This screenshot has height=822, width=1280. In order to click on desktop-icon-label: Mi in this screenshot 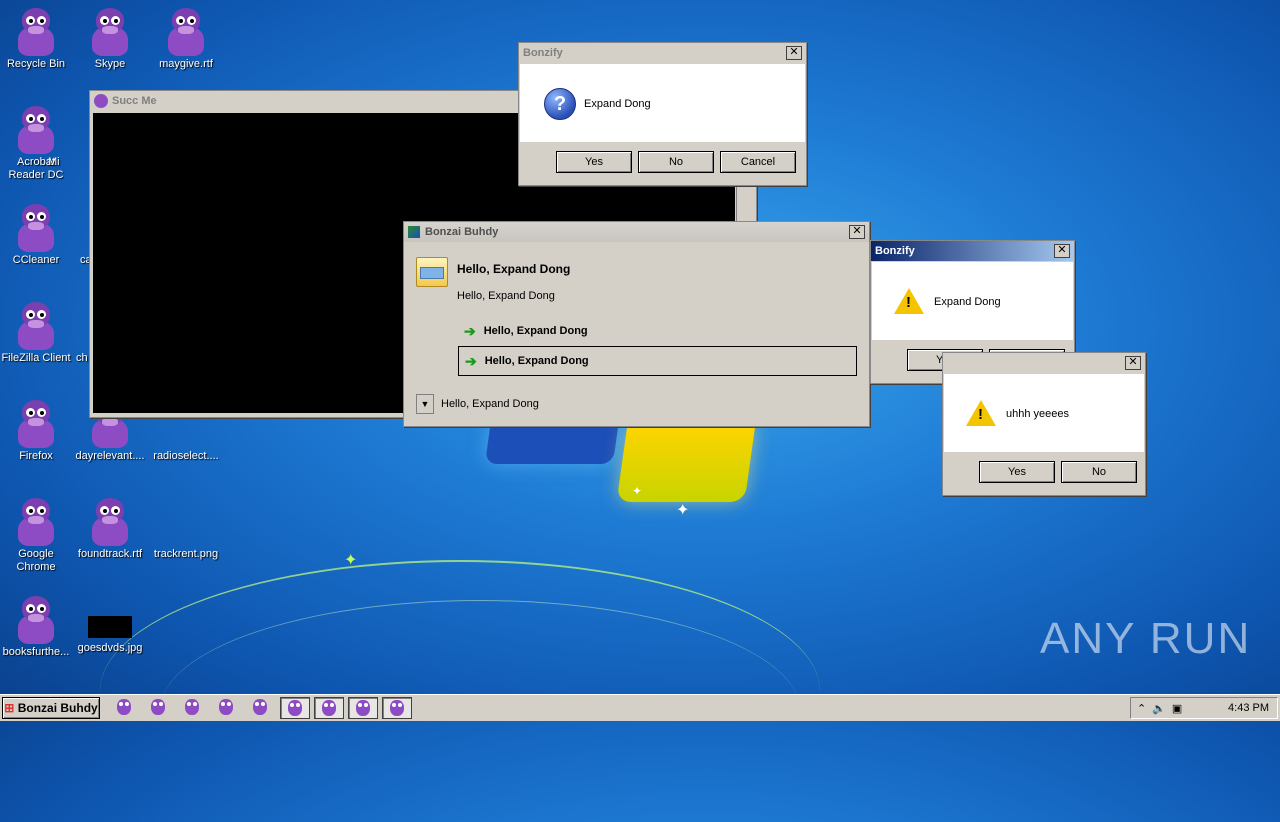, I will do `click(54, 162)`.